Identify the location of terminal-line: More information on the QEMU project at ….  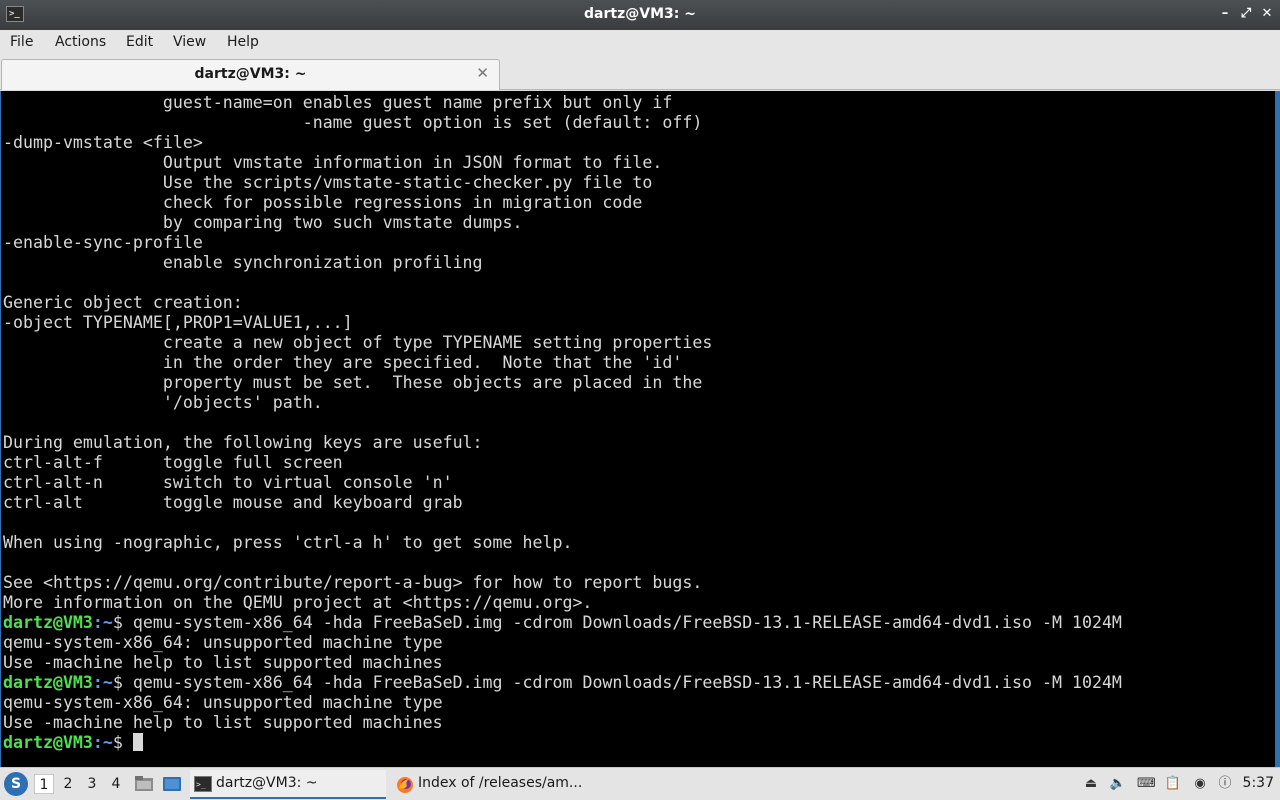
(297, 603).